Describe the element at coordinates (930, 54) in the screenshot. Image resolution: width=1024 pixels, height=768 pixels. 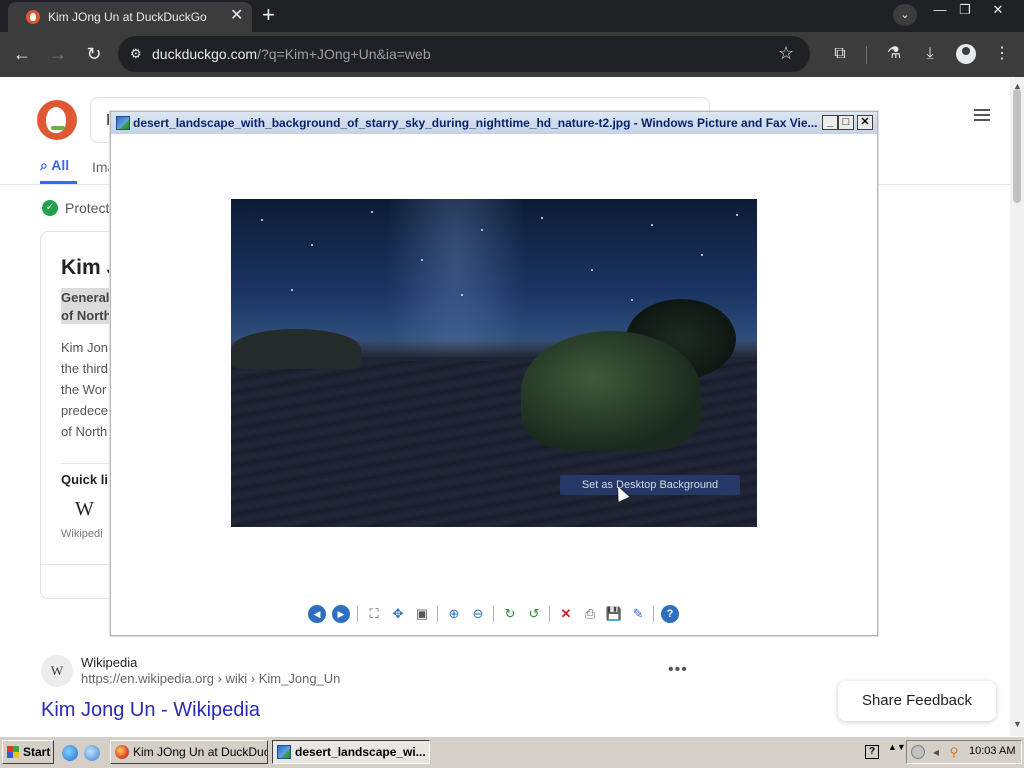
I see `downloads-icon: ⤓` at that location.